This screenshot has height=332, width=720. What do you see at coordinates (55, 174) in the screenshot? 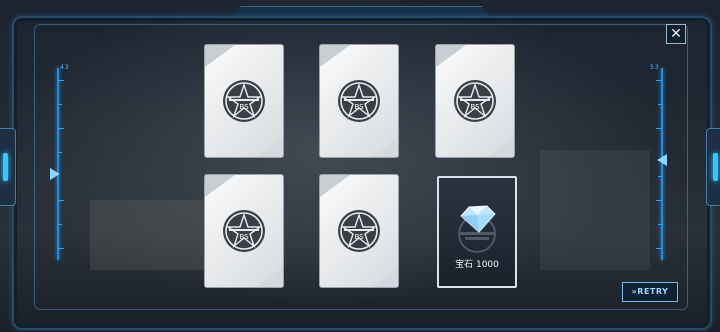
I see `left-gauge-marker` at bounding box center [55, 174].